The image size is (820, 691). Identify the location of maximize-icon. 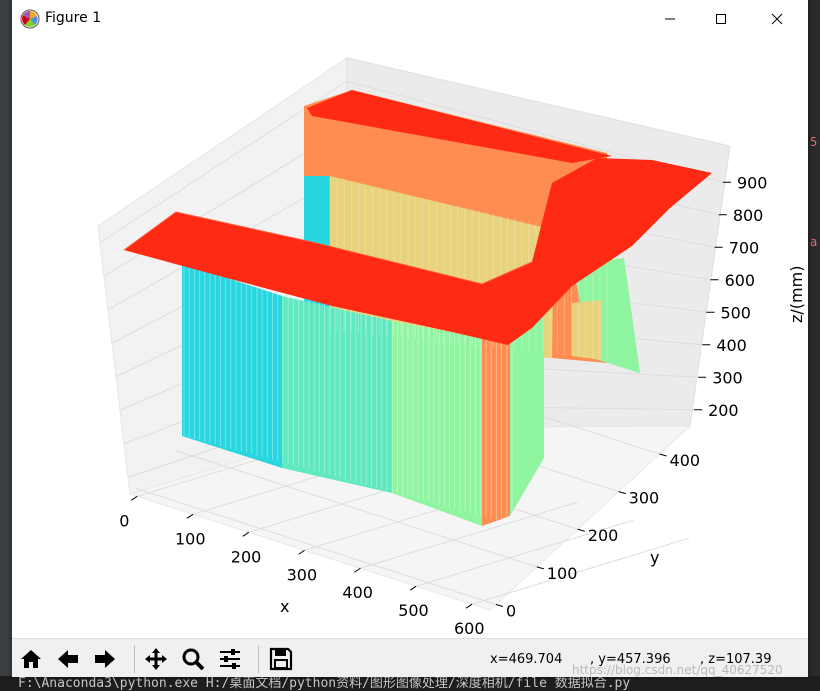
(721, 19).